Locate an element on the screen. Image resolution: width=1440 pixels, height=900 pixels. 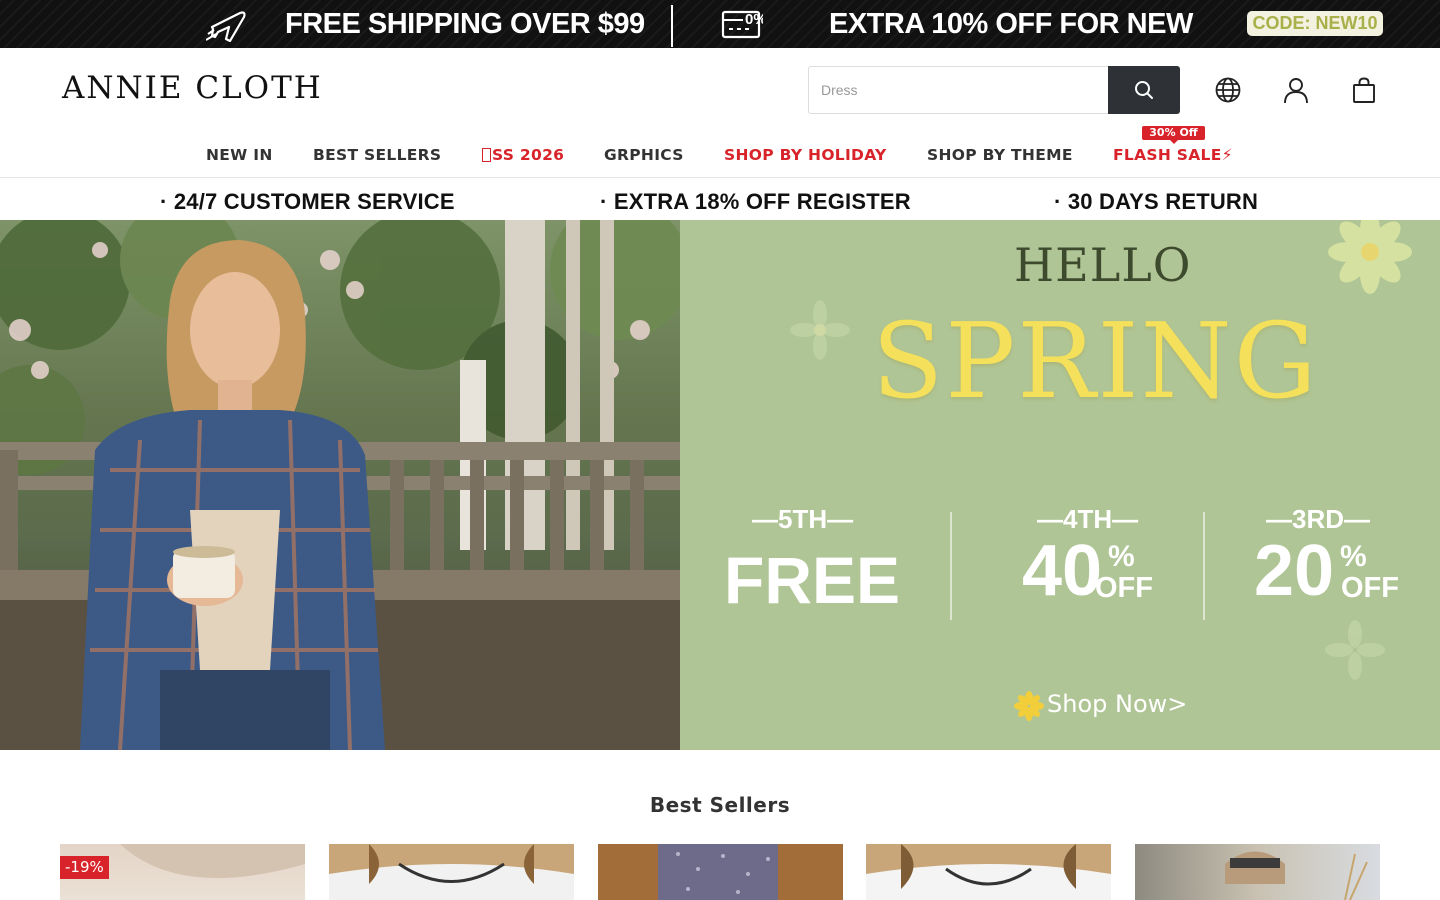
cart-button is located at coordinates (1364, 90).